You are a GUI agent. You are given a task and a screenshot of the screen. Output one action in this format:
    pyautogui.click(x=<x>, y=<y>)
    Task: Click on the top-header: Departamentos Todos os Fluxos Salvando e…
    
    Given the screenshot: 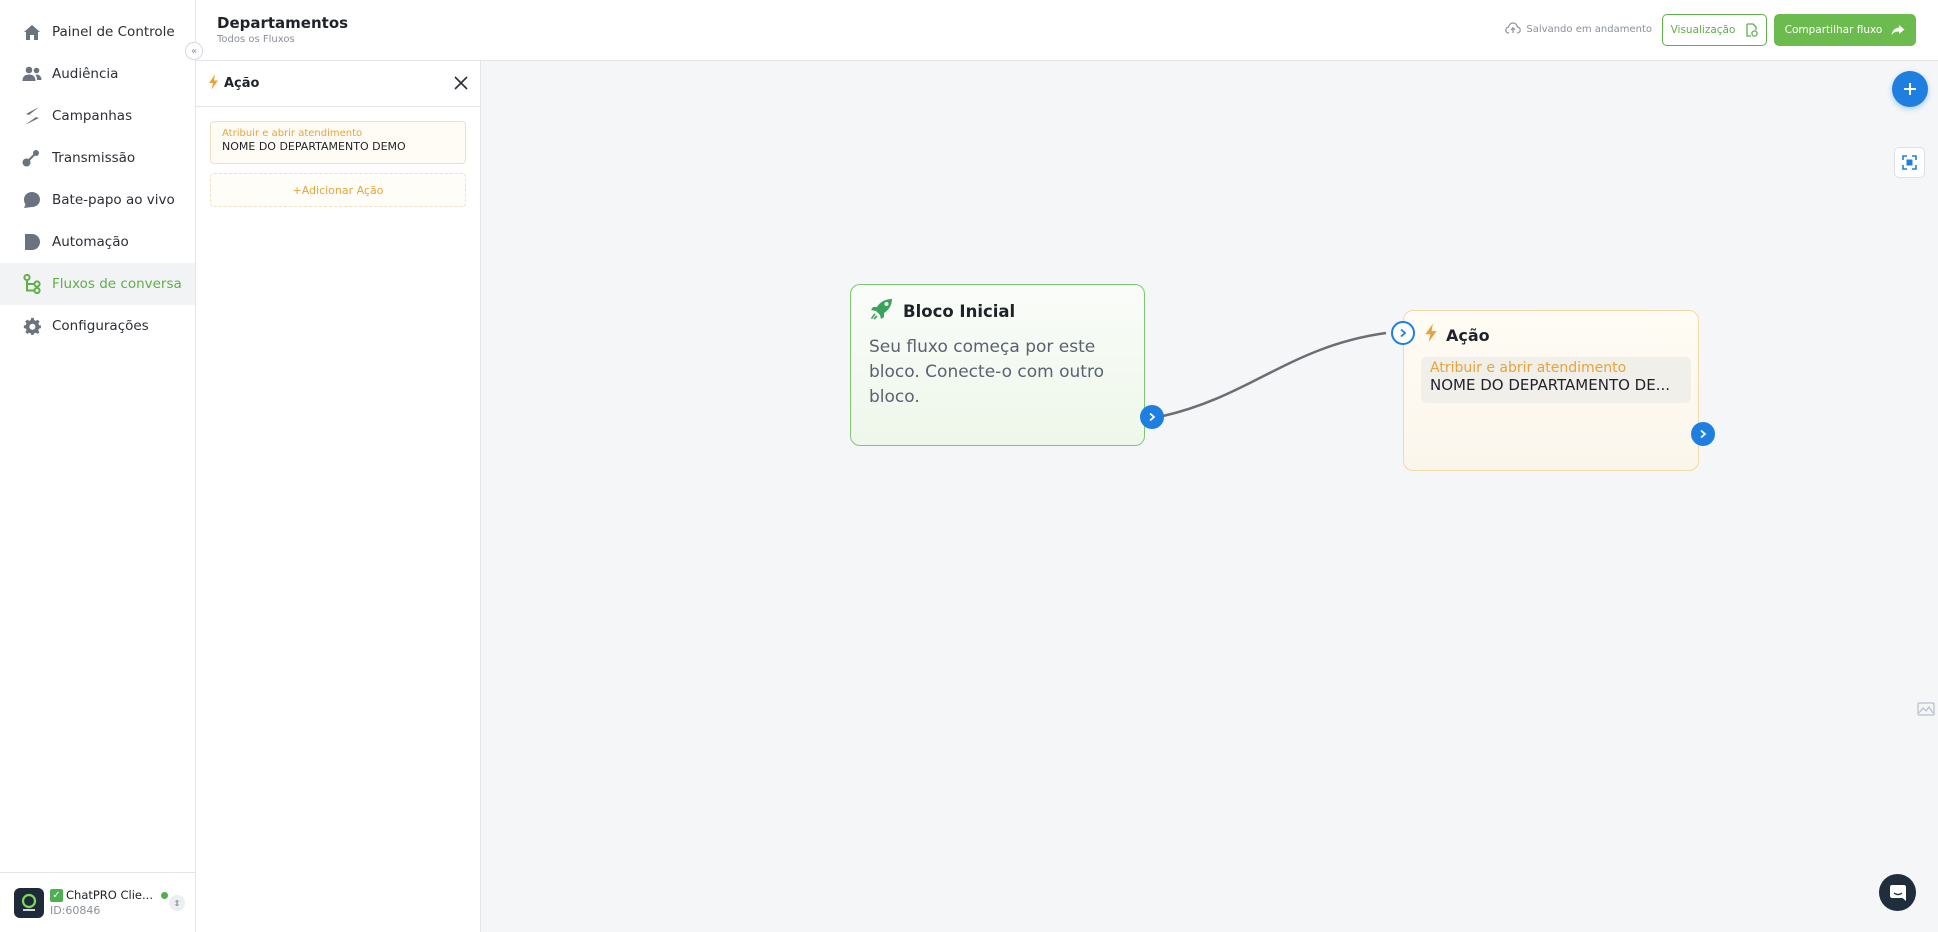 What is the action you would take?
    pyautogui.click(x=1067, y=30)
    